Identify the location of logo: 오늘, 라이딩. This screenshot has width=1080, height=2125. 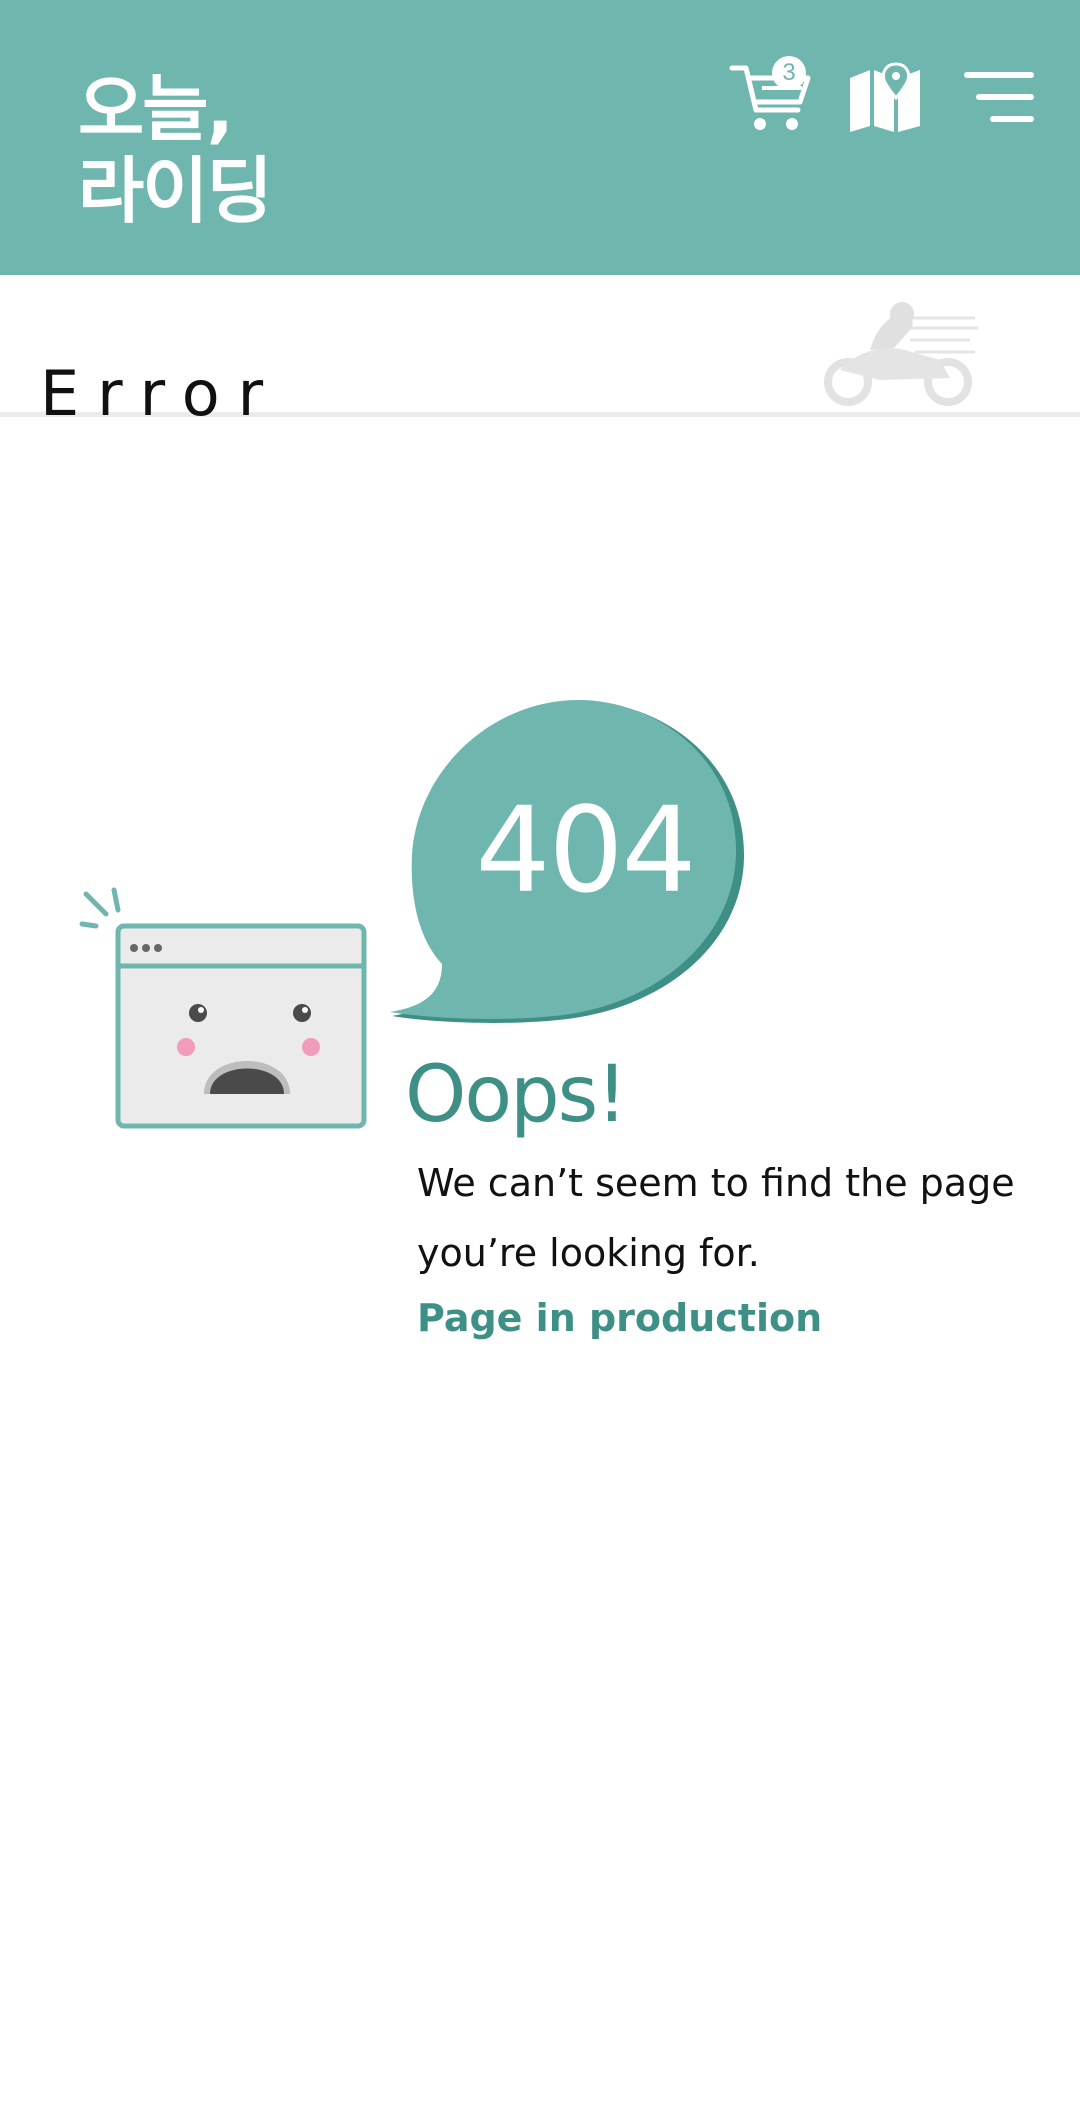
(175, 150).